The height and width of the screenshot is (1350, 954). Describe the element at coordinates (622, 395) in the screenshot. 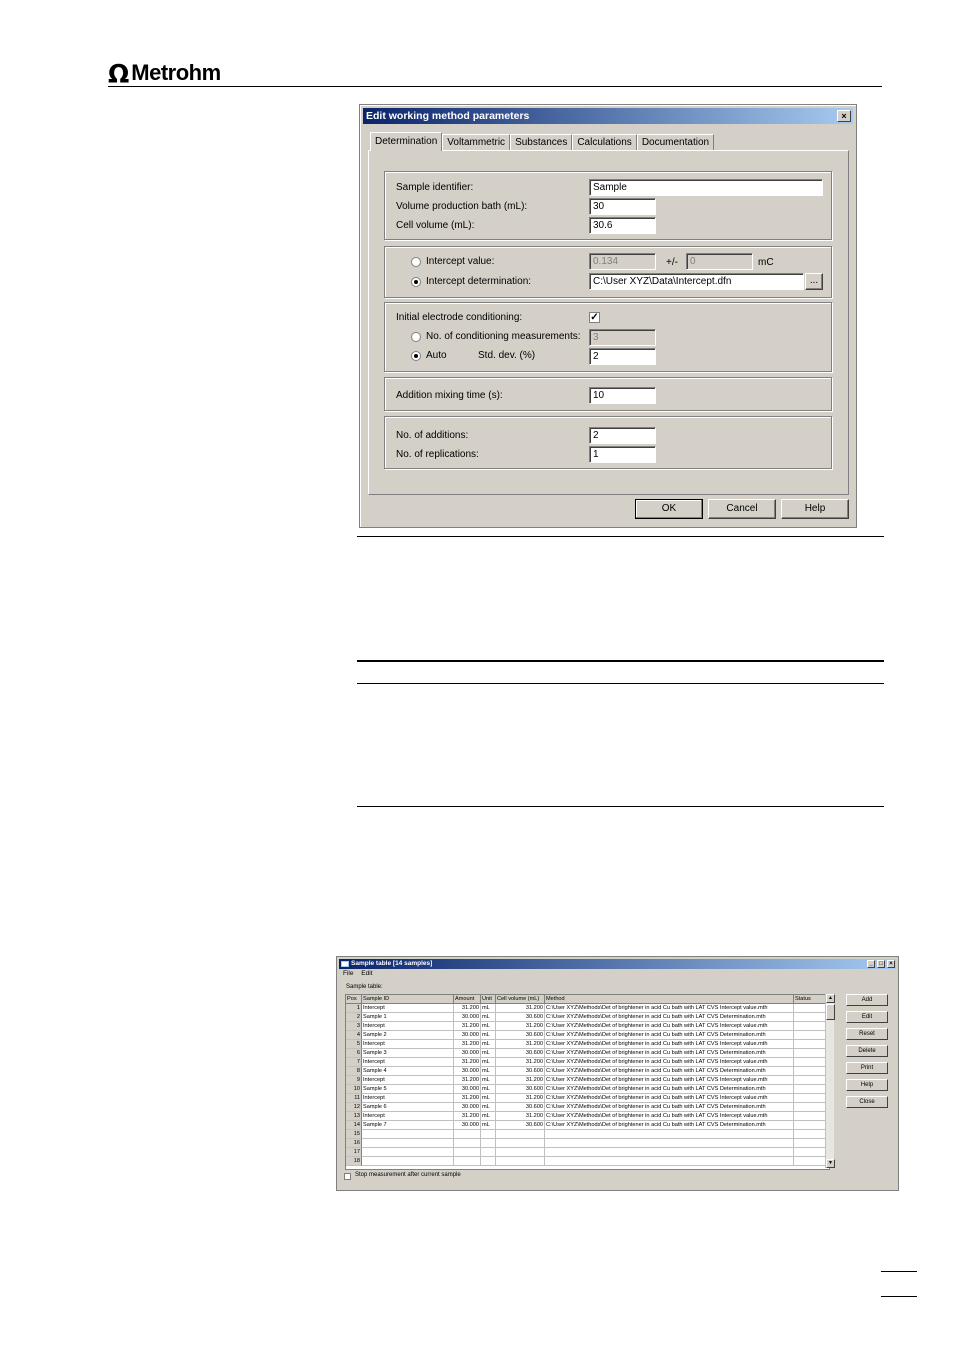

I see `addition-mixing-input: 10` at that location.